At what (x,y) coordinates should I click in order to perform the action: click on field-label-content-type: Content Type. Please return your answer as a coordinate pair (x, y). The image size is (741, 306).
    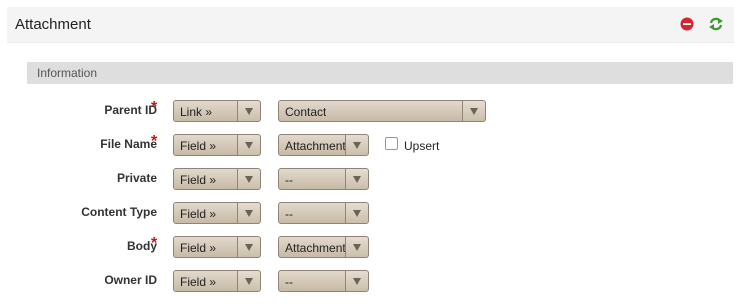
    Looking at the image, I should click on (119, 212).